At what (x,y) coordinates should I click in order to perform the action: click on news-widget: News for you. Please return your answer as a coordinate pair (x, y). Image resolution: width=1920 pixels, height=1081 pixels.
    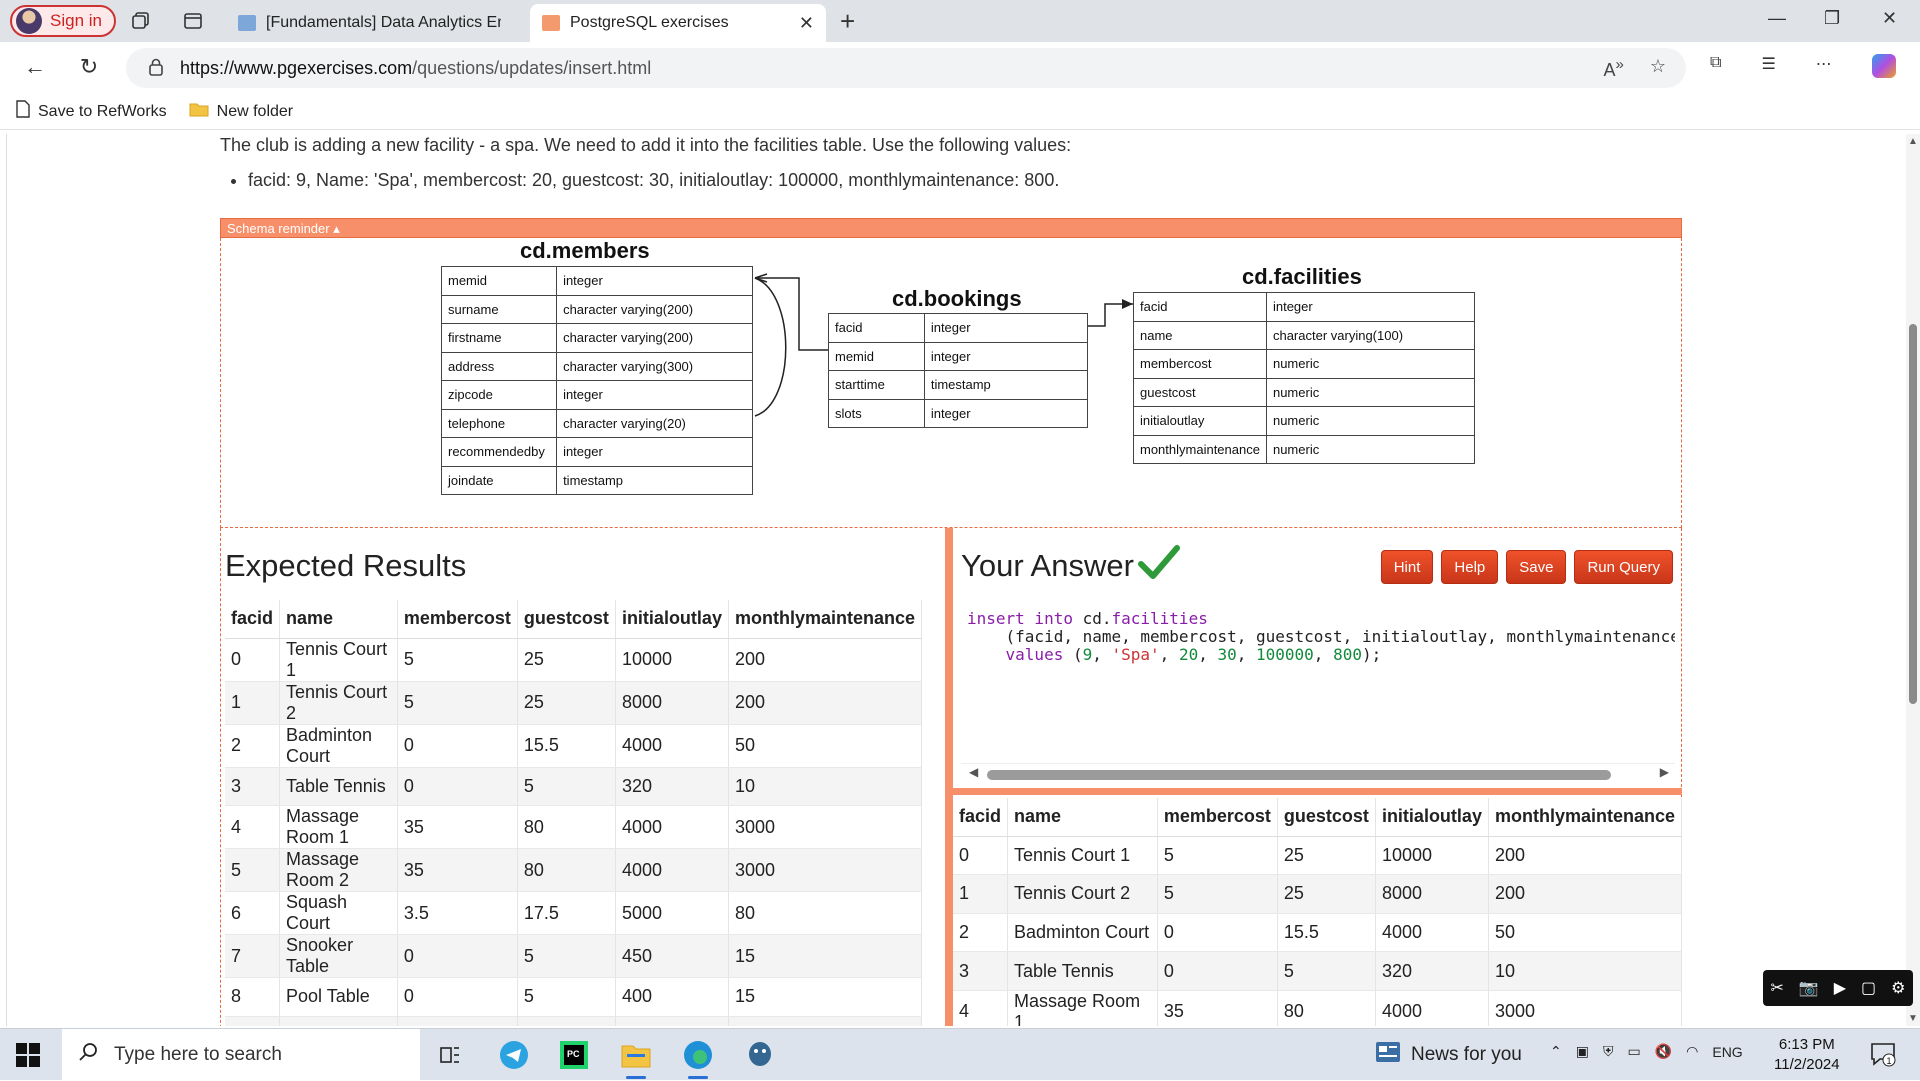
    Looking at the image, I should click on (1448, 1055).